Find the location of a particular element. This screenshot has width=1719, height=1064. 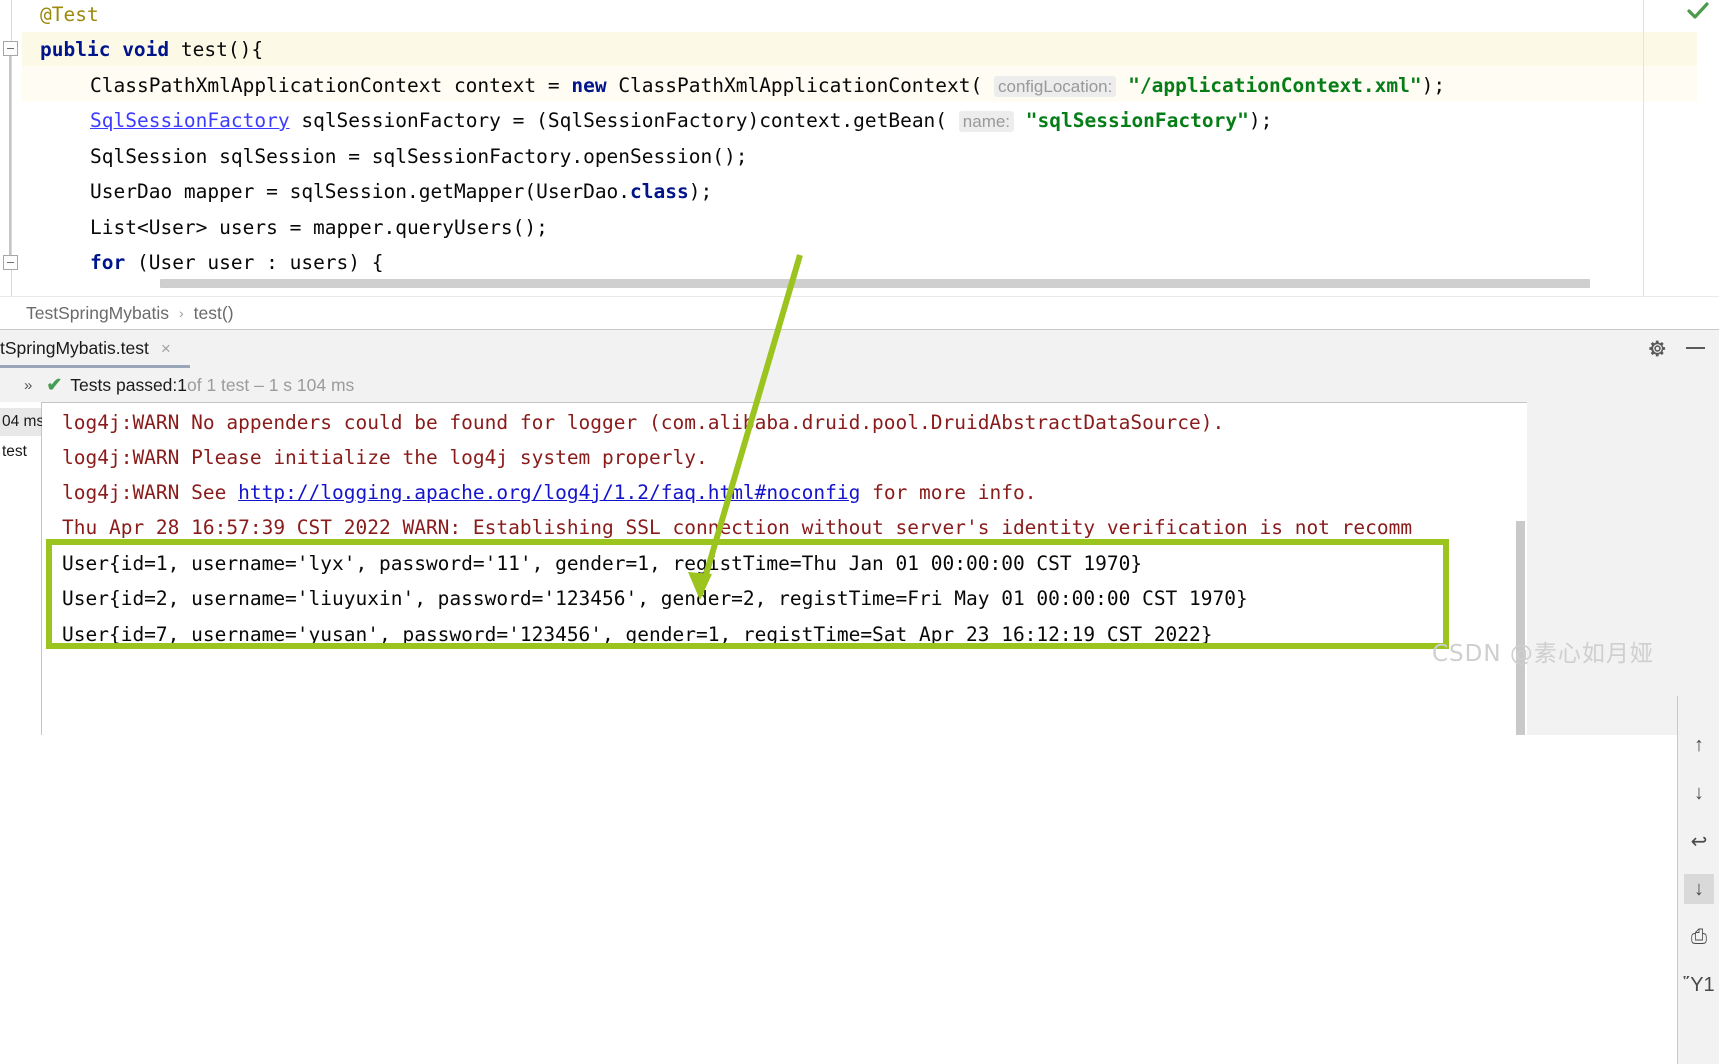

print-icon: ⎙ is located at coordinates (1699, 937).